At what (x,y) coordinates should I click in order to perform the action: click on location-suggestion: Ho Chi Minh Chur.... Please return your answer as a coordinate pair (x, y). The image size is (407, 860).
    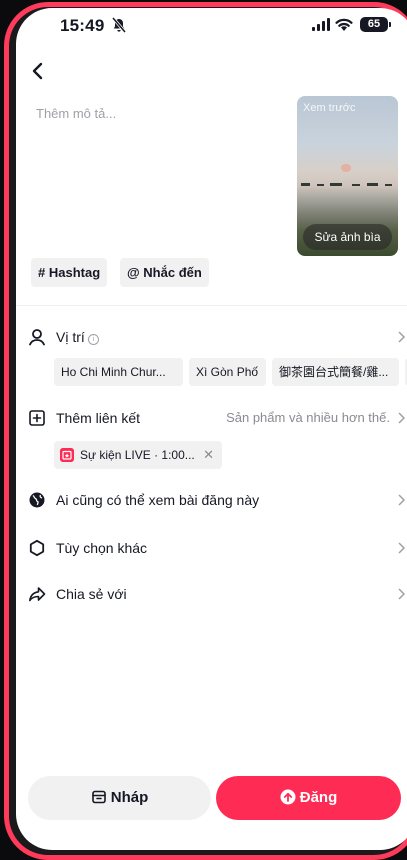
    Looking at the image, I should click on (118, 372).